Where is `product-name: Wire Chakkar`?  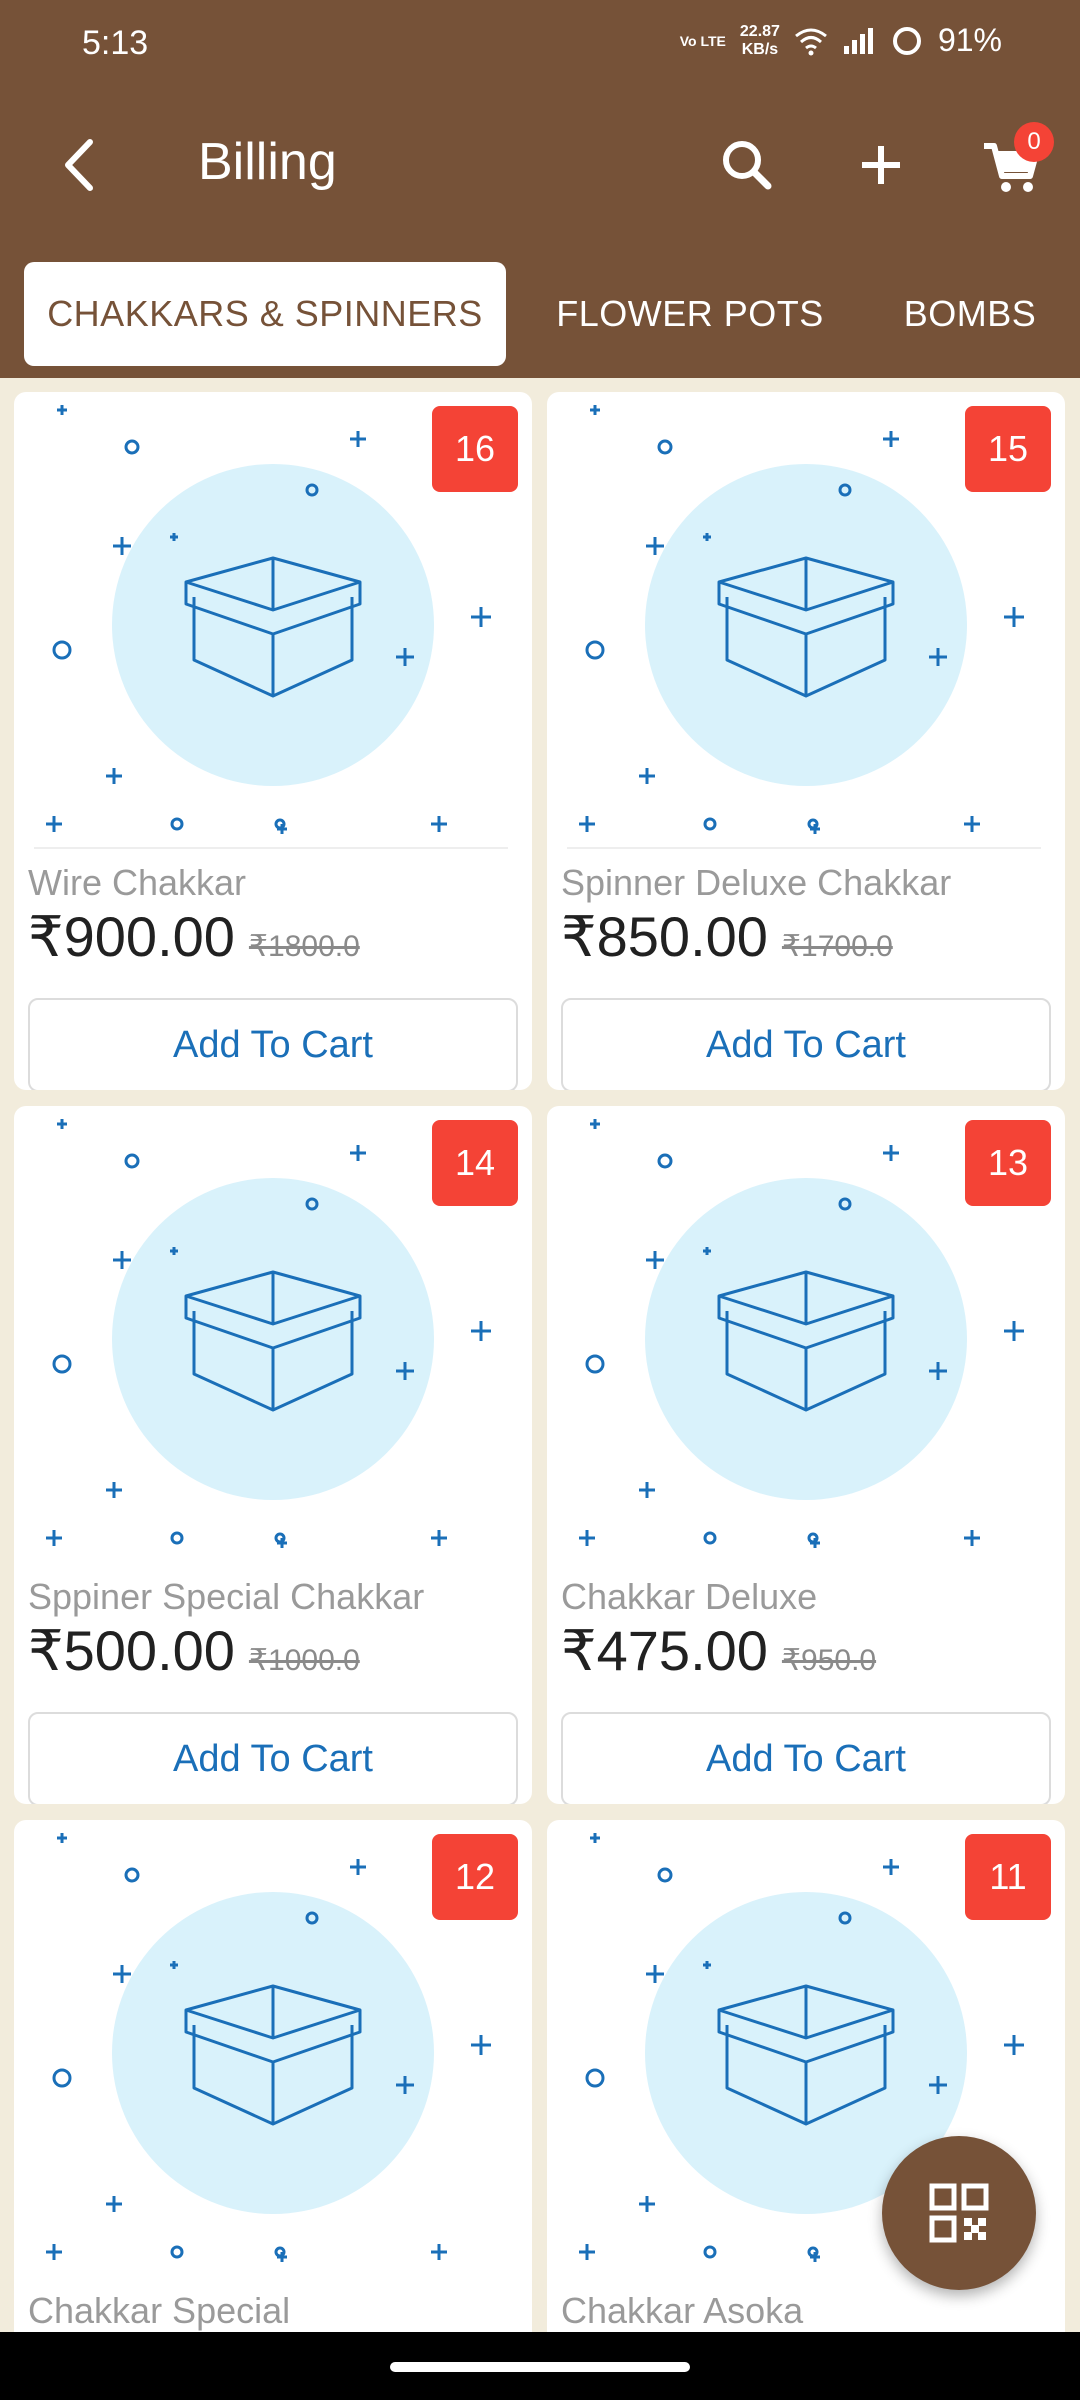
product-name: Wire Chakkar is located at coordinates (137, 882).